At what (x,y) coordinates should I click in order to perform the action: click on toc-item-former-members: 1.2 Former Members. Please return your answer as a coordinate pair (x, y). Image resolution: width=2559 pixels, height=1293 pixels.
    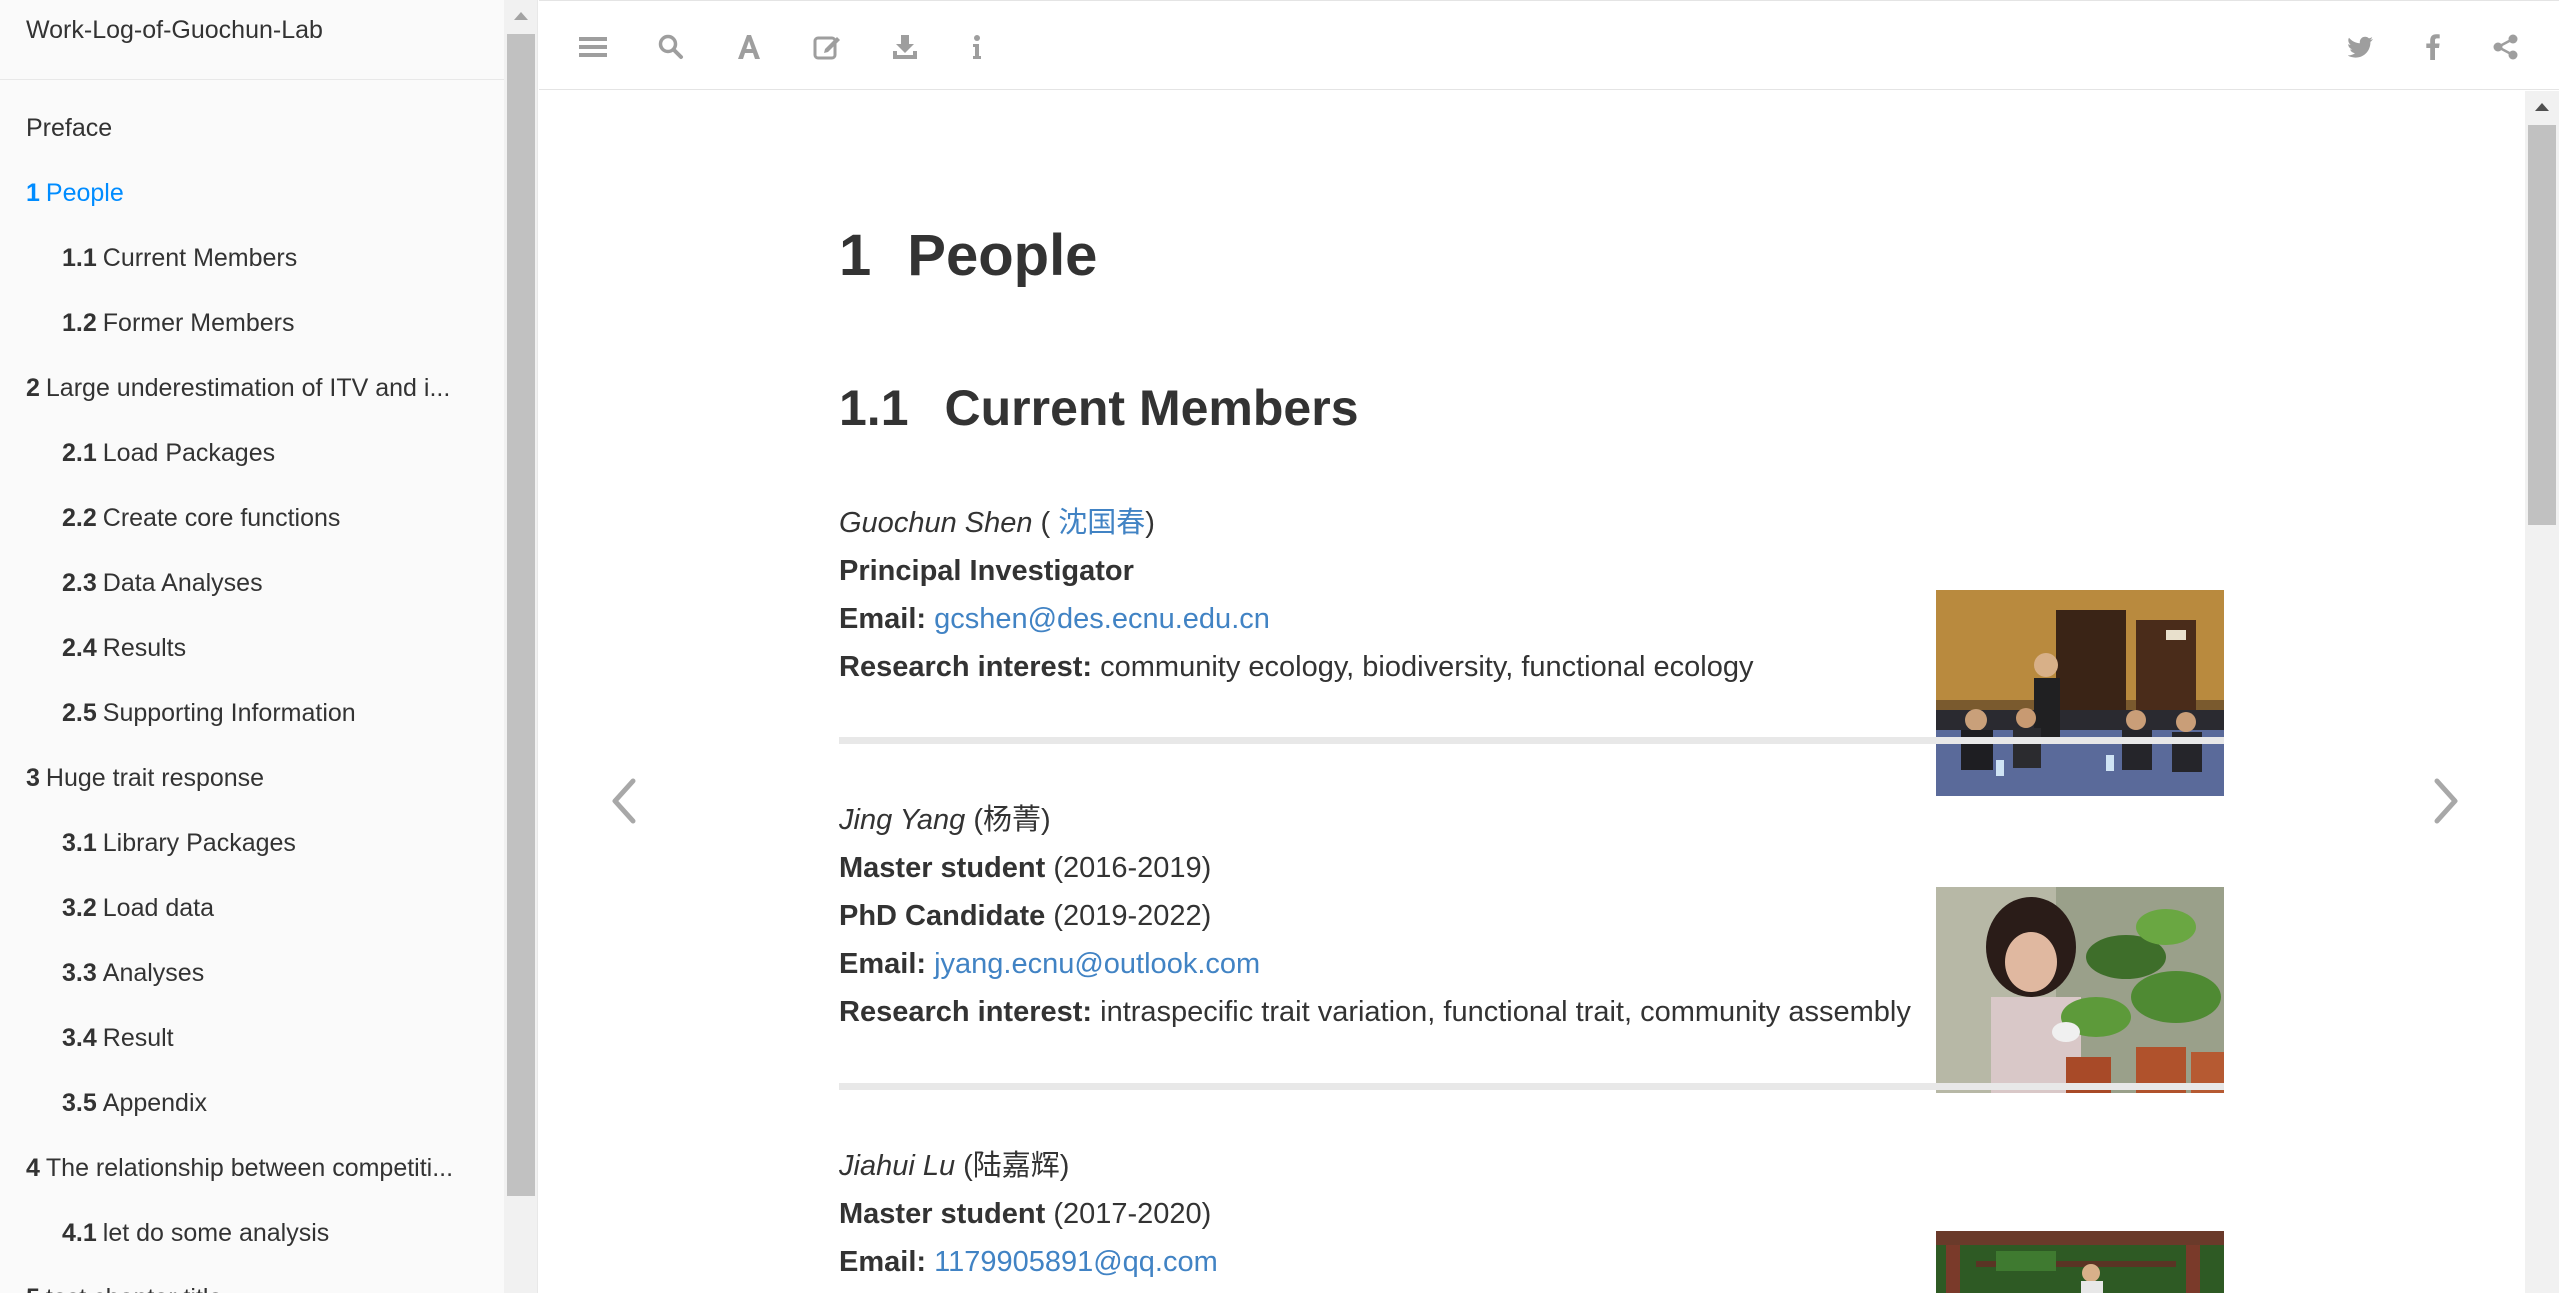
    Looking at the image, I should click on (252, 323).